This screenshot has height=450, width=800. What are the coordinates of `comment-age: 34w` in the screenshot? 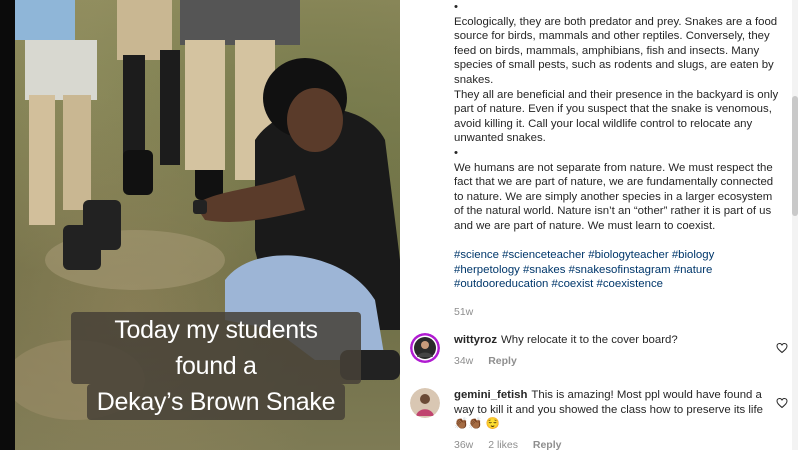 It's located at (463, 361).